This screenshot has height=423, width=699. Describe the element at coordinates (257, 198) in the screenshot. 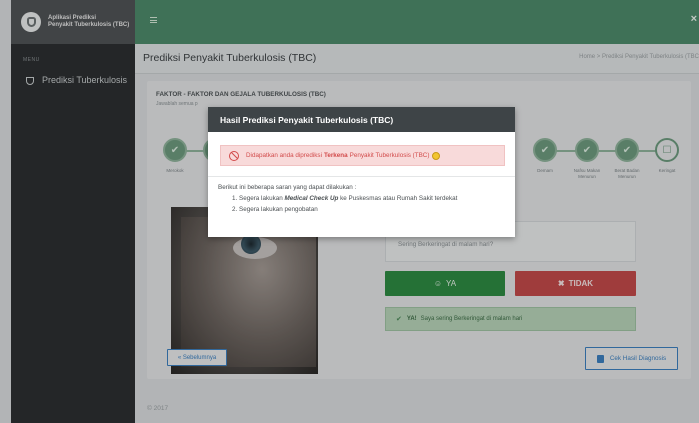

I see `advice-1-pre: 1. Segera lakukan` at that location.